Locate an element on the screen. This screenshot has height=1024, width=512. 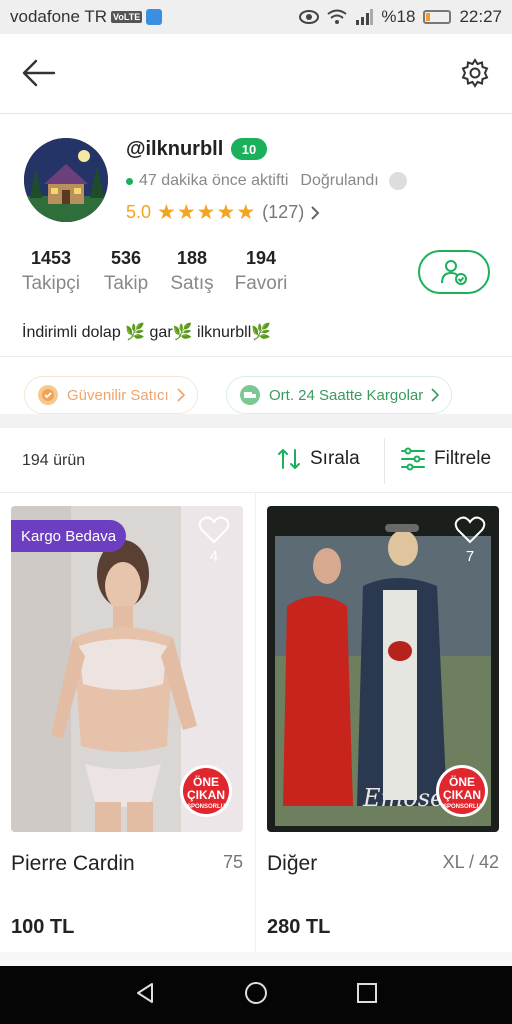
avatar is located at coordinates (66, 180).